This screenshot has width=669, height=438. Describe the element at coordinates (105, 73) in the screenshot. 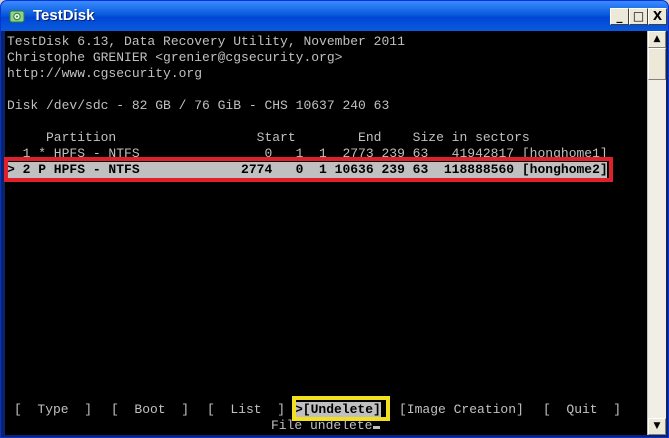

I see `header-line-url: http://www.cgsecurity.org` at that location.